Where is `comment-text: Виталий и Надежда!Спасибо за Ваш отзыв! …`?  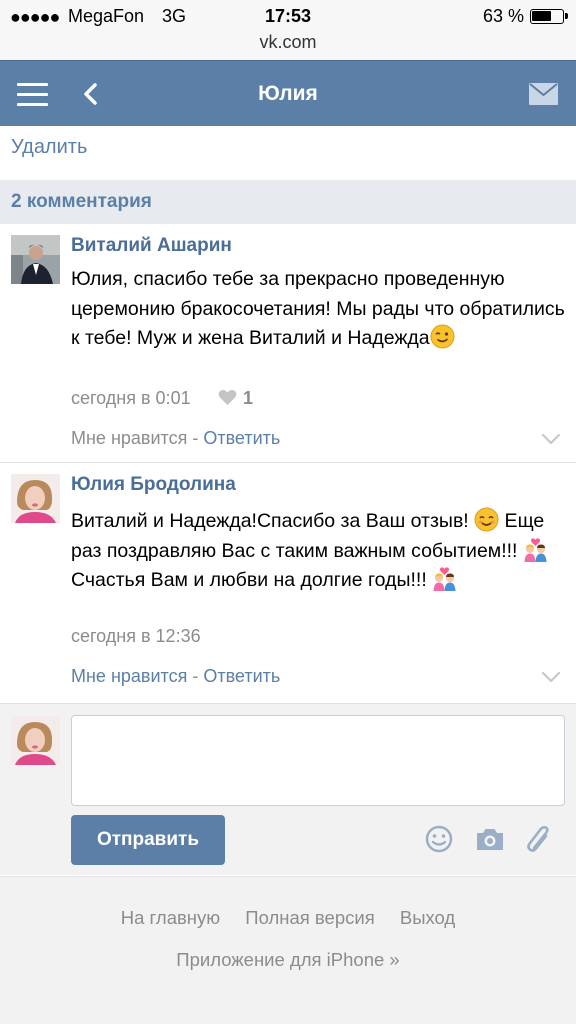
comment-text: Виталий и Надежда!Спасибо за Ваш отзыв! … is located at coordinates (318, 551).